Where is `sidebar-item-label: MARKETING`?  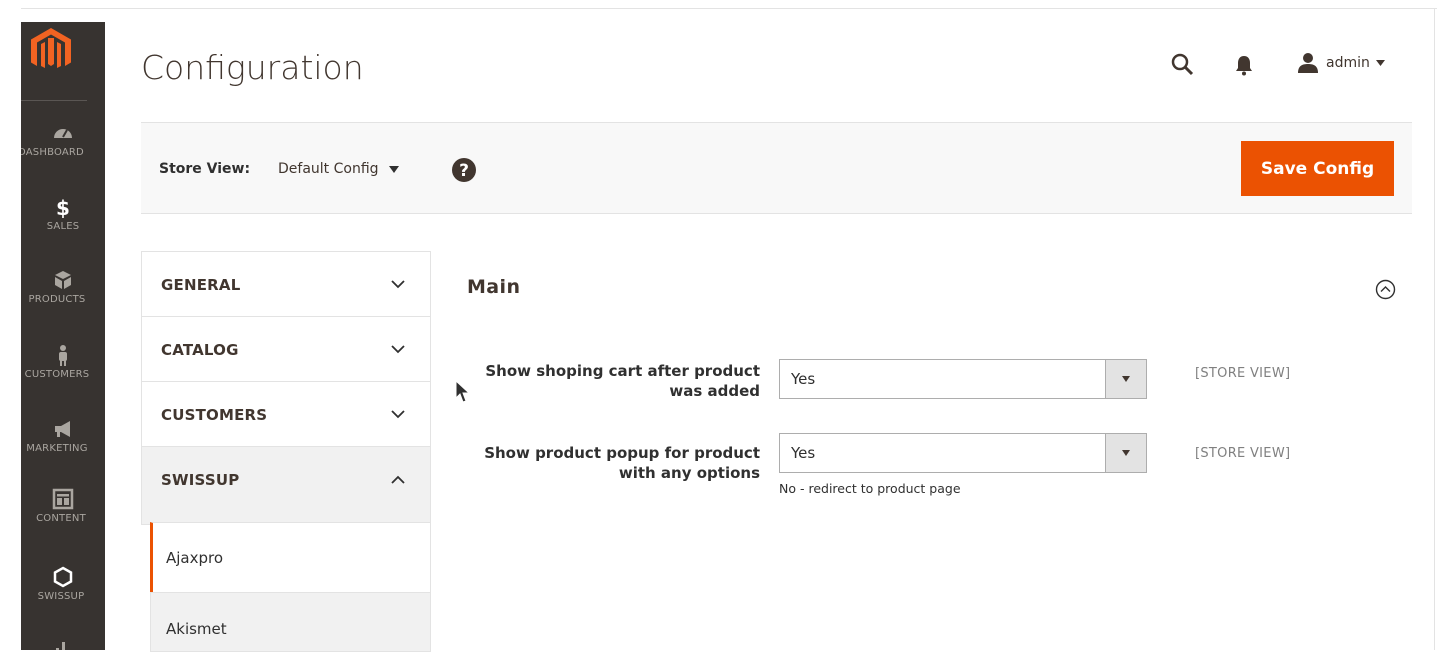
sidebar-item-label: MARKETING is located at coordinates (57, 448).